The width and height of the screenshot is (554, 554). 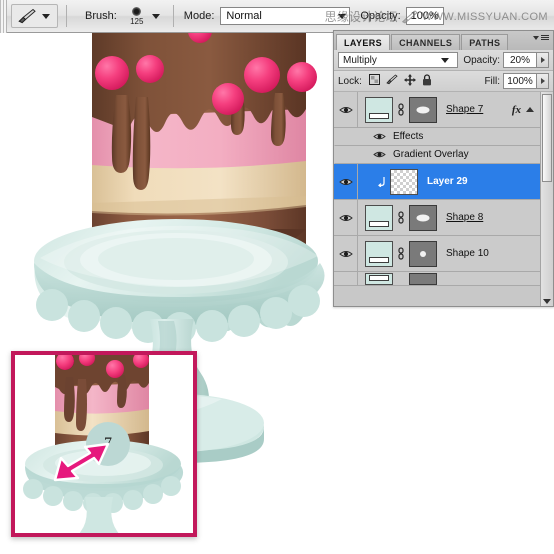 I want to click on chevron-down-icon, so click(x=547, y=301).